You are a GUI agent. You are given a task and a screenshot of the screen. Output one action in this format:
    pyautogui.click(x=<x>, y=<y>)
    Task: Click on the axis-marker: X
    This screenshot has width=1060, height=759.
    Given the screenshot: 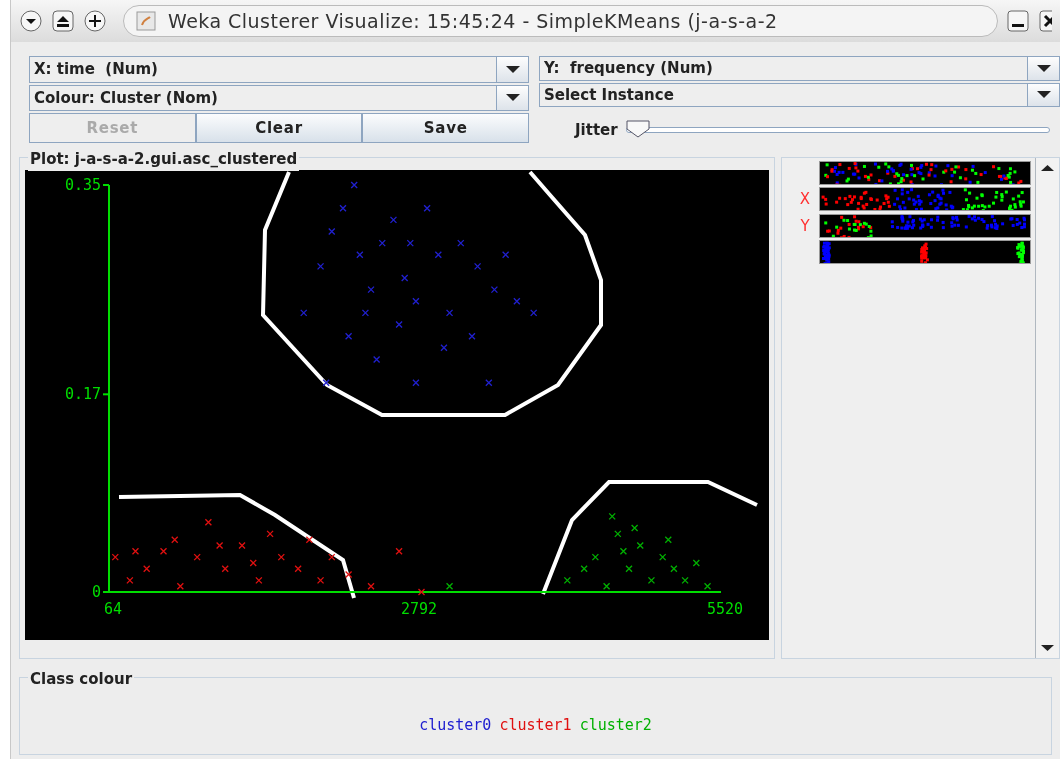 What is the action you would take?
    pyautogui.click(x=805, y=199)
    